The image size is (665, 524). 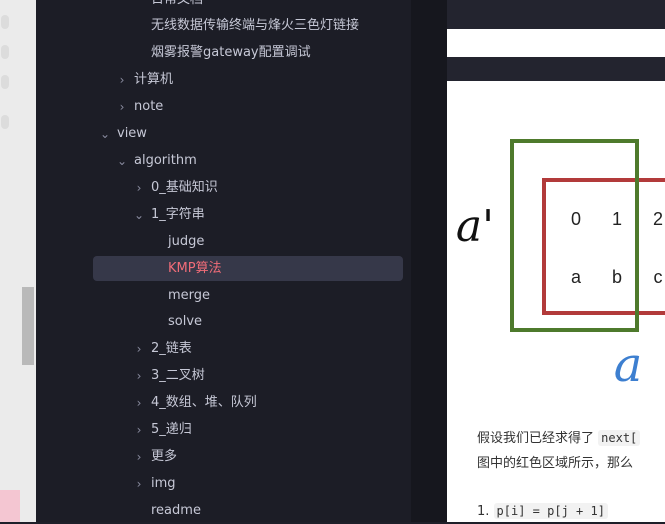 I want to click on left-panel-strip, so click(x=18, y=261).